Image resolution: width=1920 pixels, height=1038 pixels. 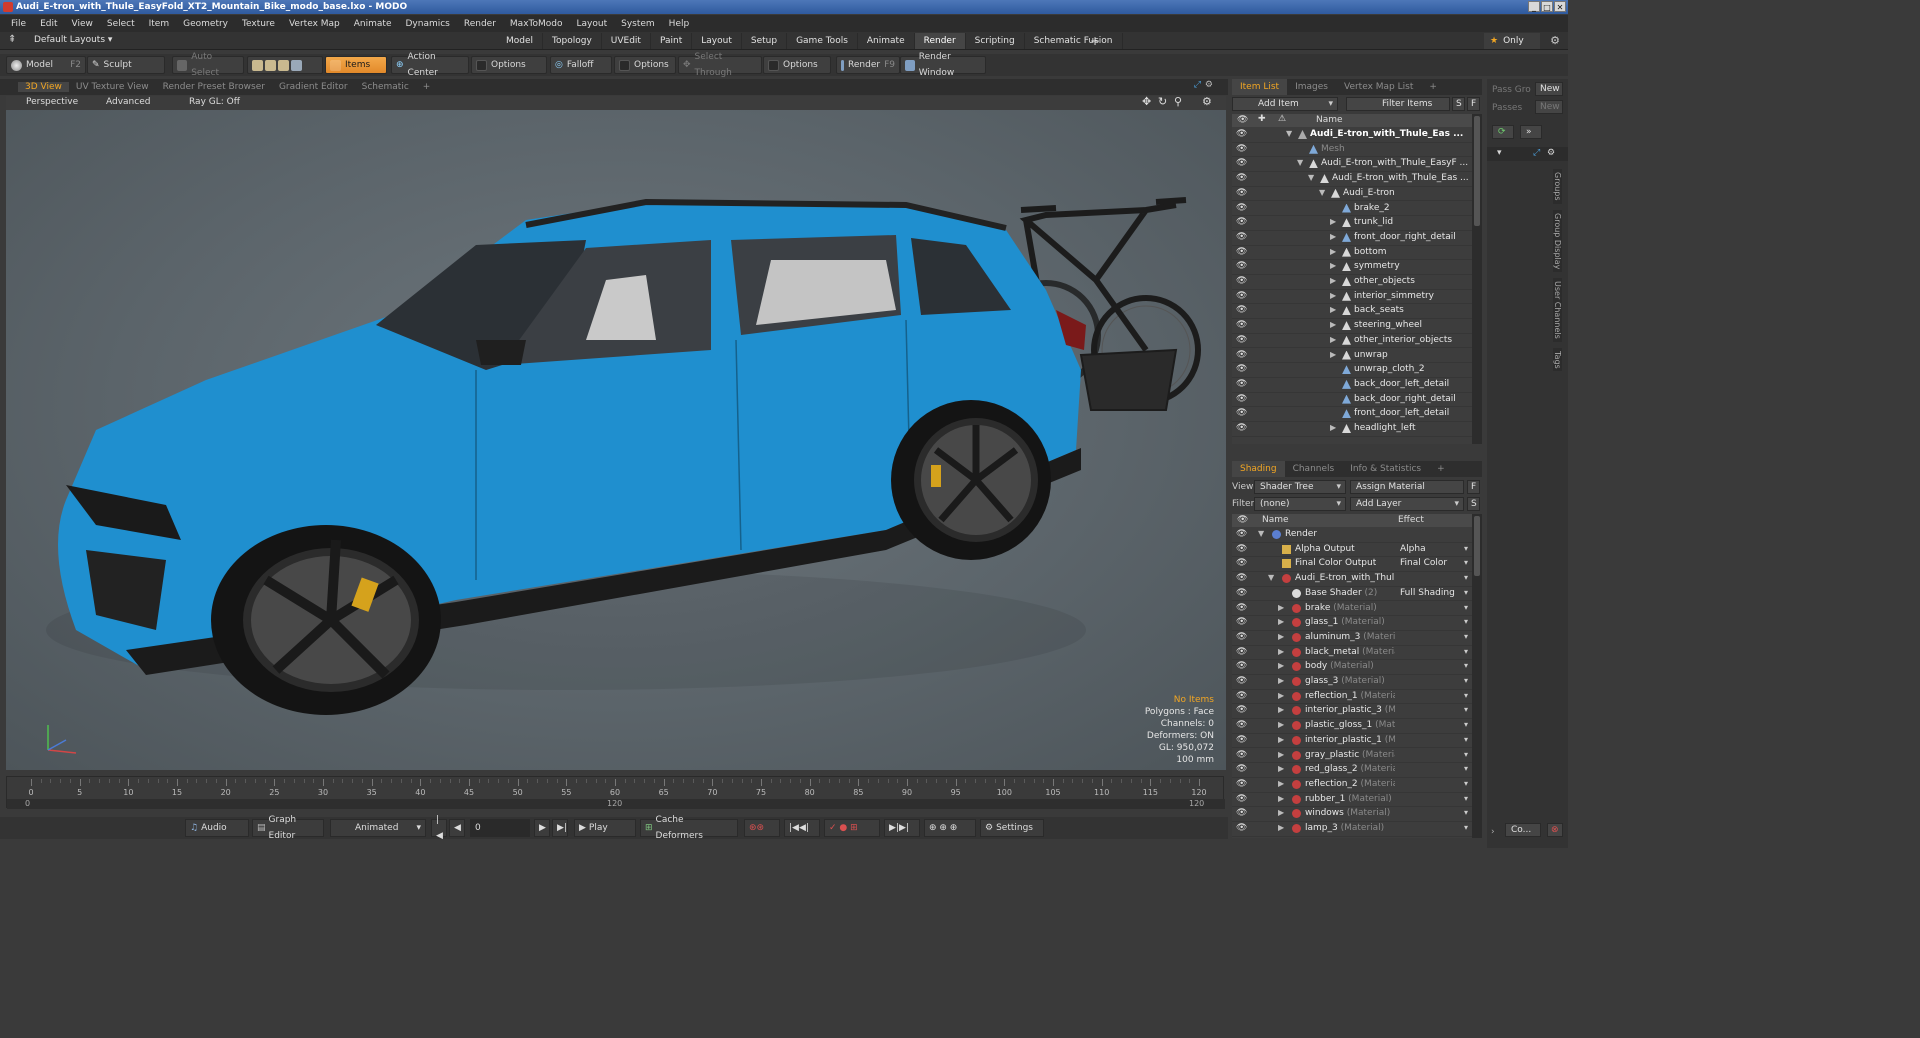 What do you see at coordinates (1352, 682) in the screenshot?
I see `shader-tree-row: 👁 ▶ glass_3 (Material) ▾` at bounding box center [1352, 682].